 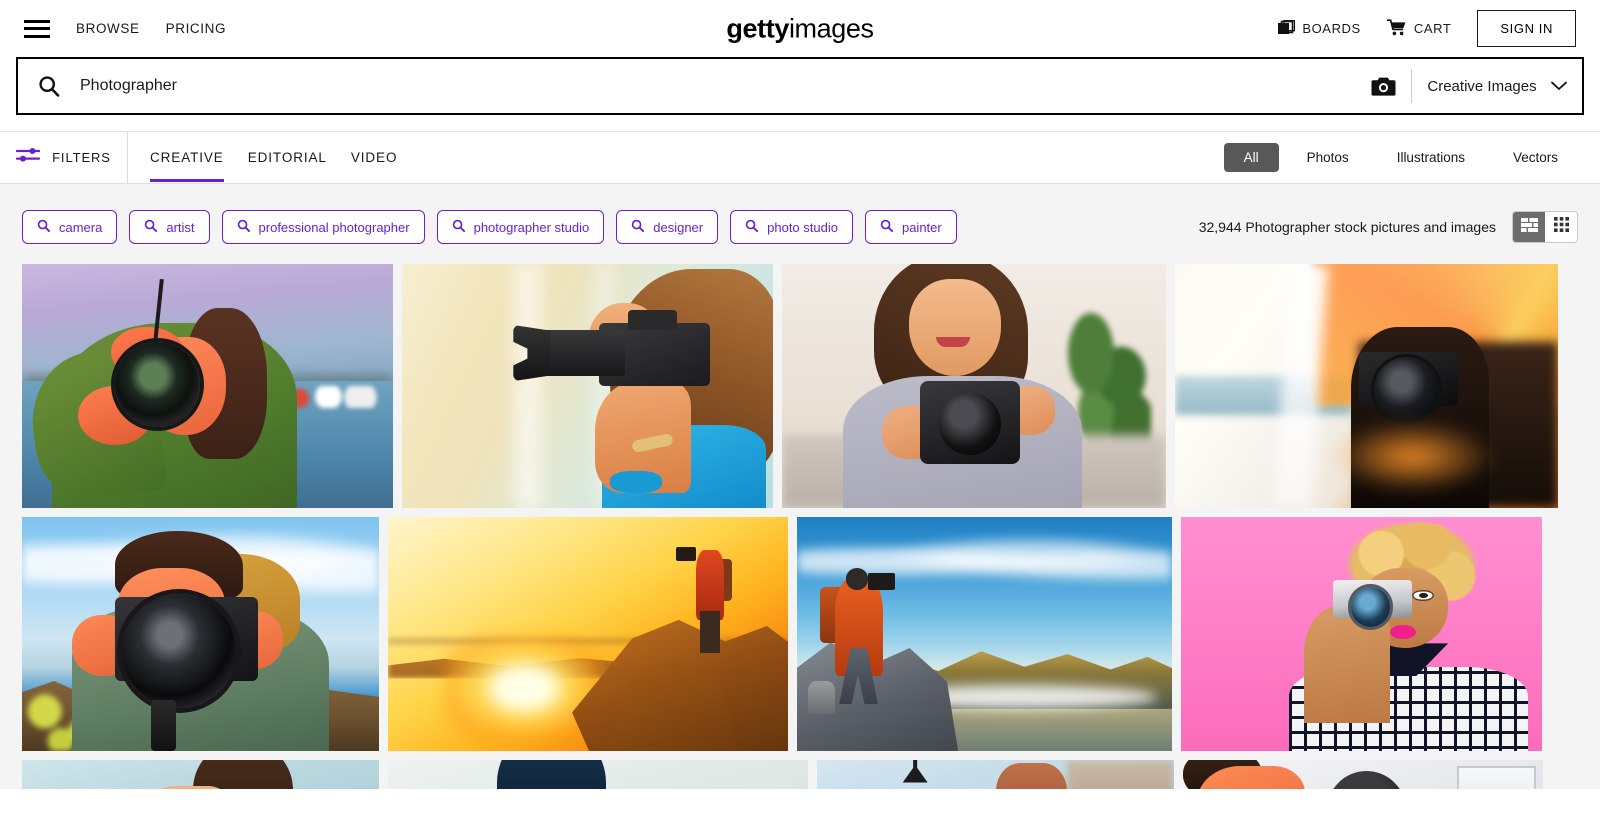 I want to click on search-bar: Creative Images, so click(x=800, y=86).